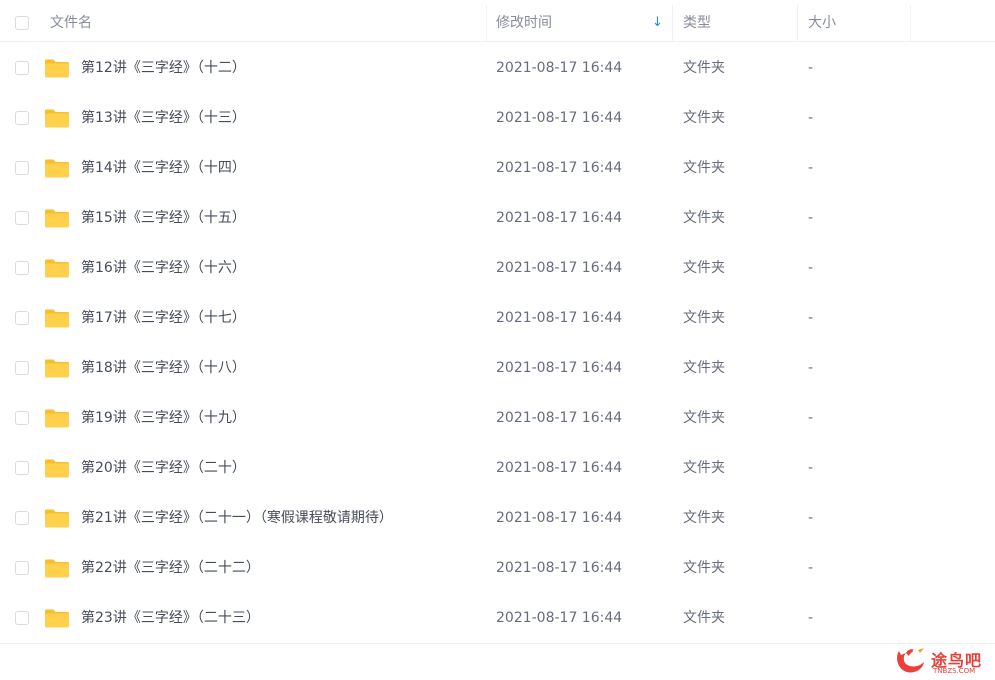 The height and width of the screenshot is (680, 995). Describe the element at coordinates (163, 318) in the screenshot. I see `file-name: 第17讲《三字经》（十七）` at that location.